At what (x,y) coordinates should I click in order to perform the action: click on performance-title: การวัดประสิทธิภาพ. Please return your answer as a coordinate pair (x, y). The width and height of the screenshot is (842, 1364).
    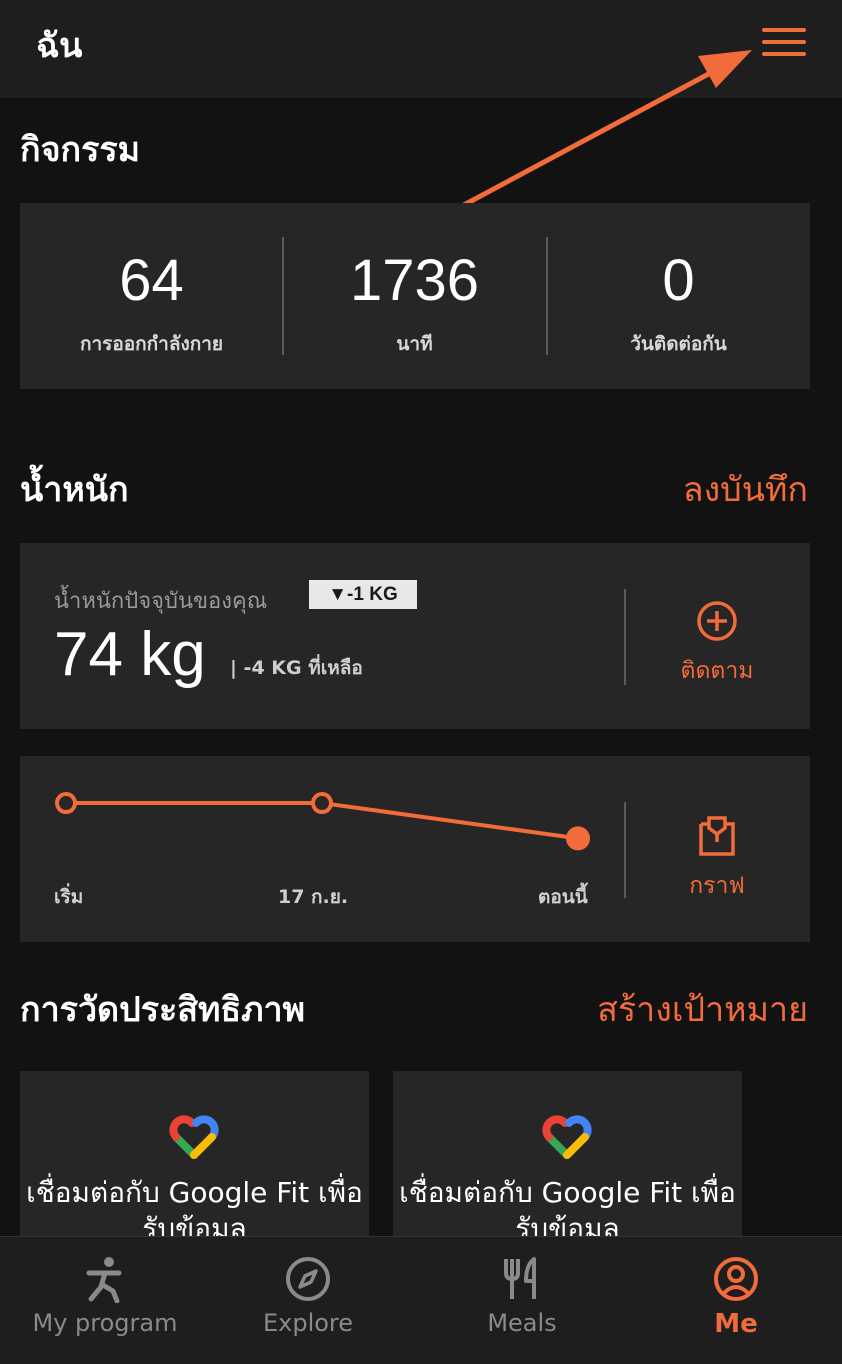
    Looking at the image, I should click on (163, 1010).